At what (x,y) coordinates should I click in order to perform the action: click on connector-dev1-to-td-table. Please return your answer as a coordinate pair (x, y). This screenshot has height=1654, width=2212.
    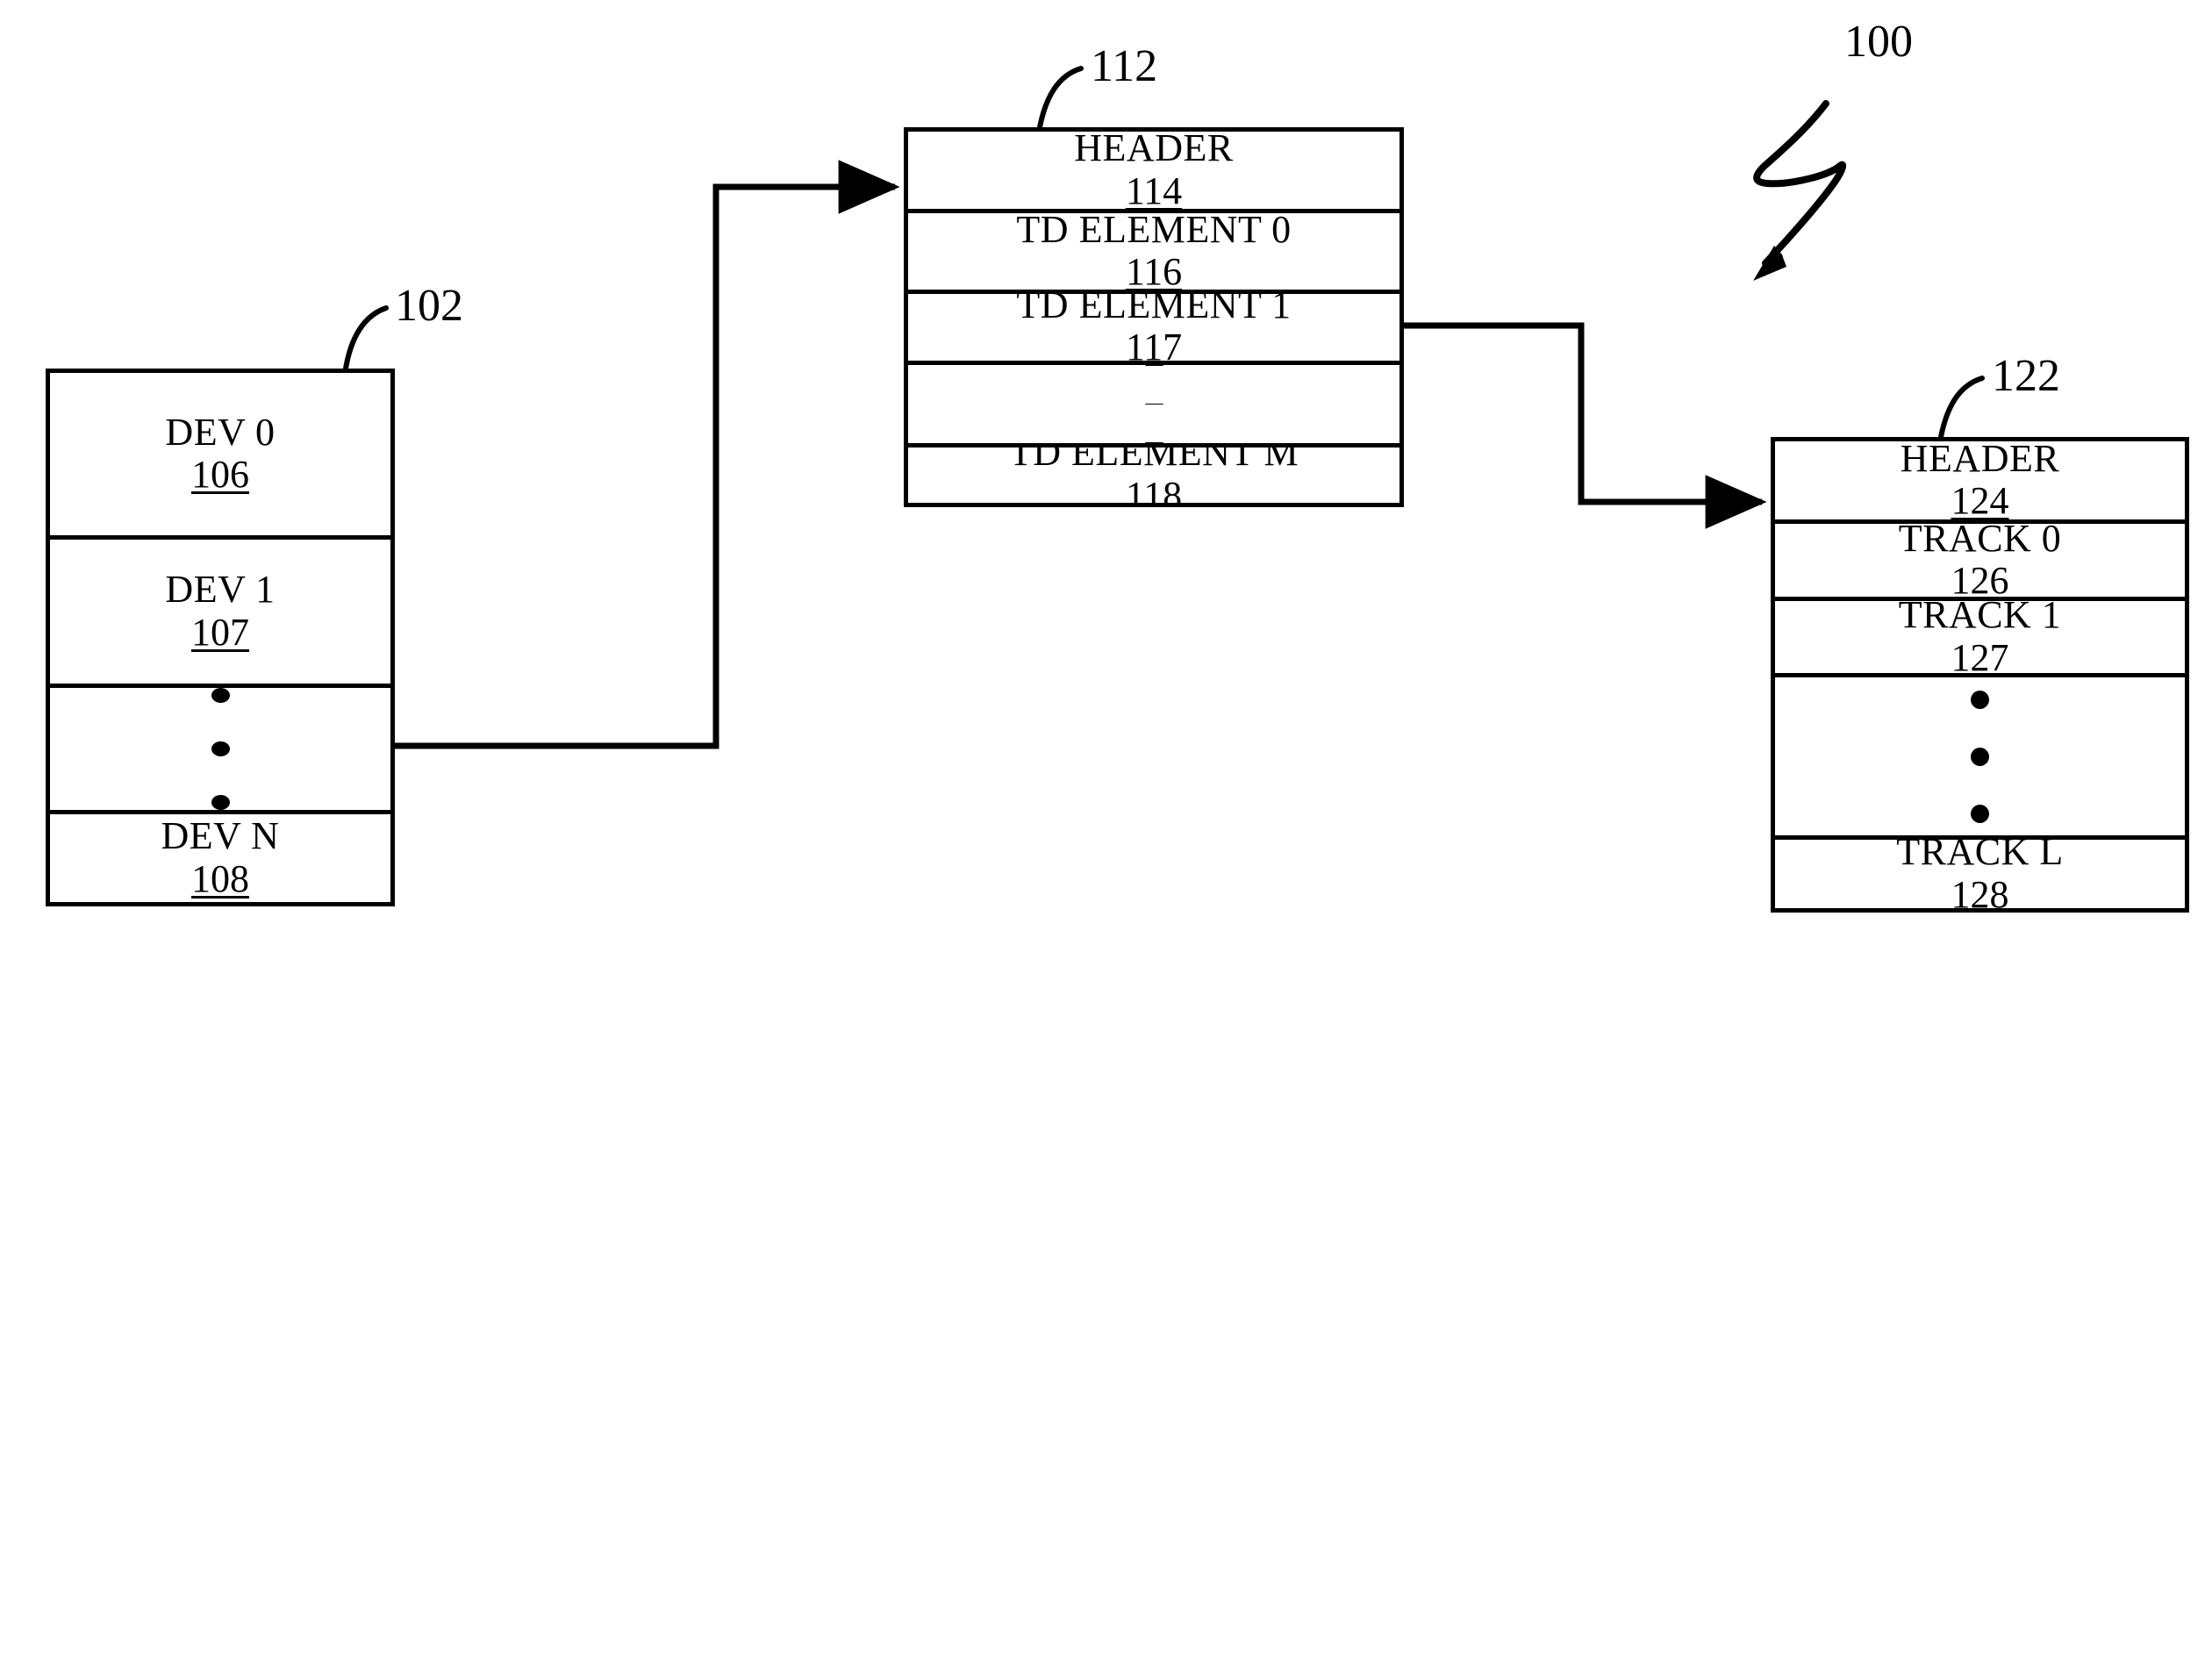
    Looking at the image, I should click on (647, 455).